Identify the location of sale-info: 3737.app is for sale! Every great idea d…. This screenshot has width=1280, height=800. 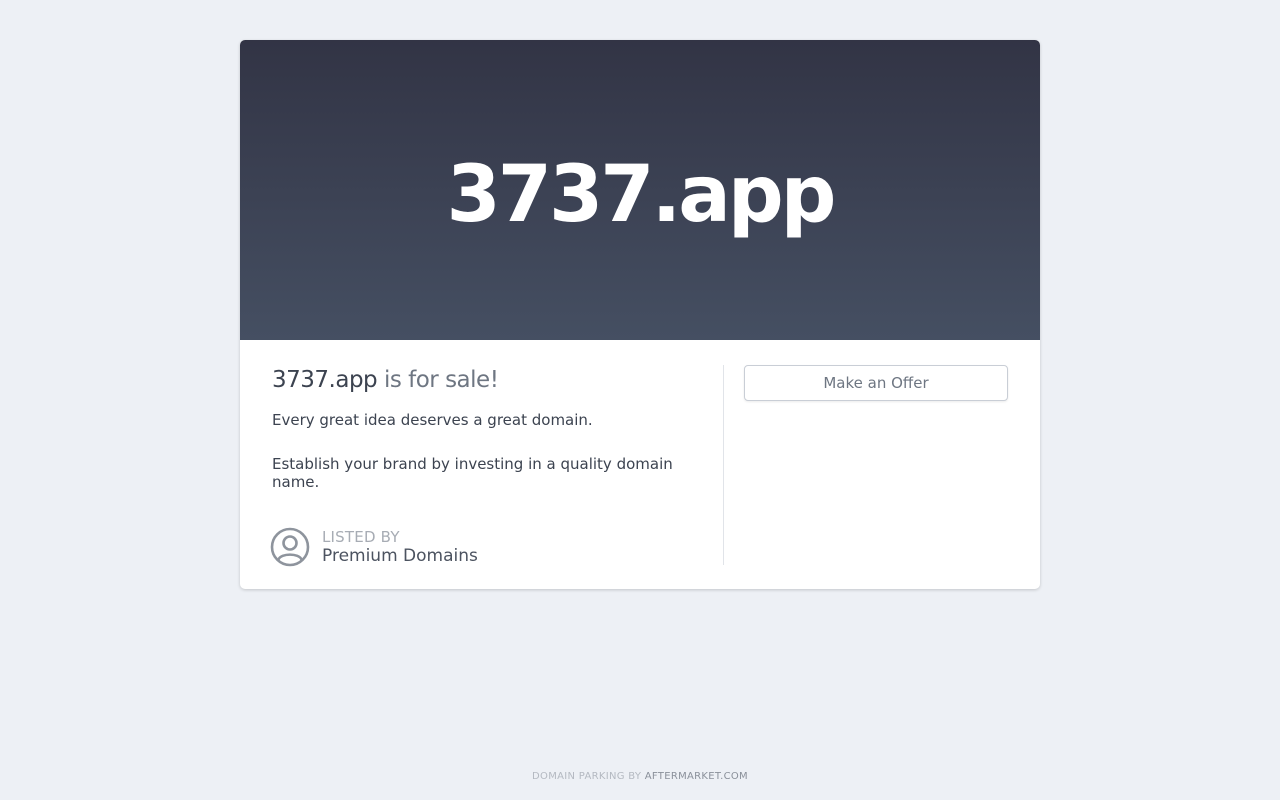
(497, 428).